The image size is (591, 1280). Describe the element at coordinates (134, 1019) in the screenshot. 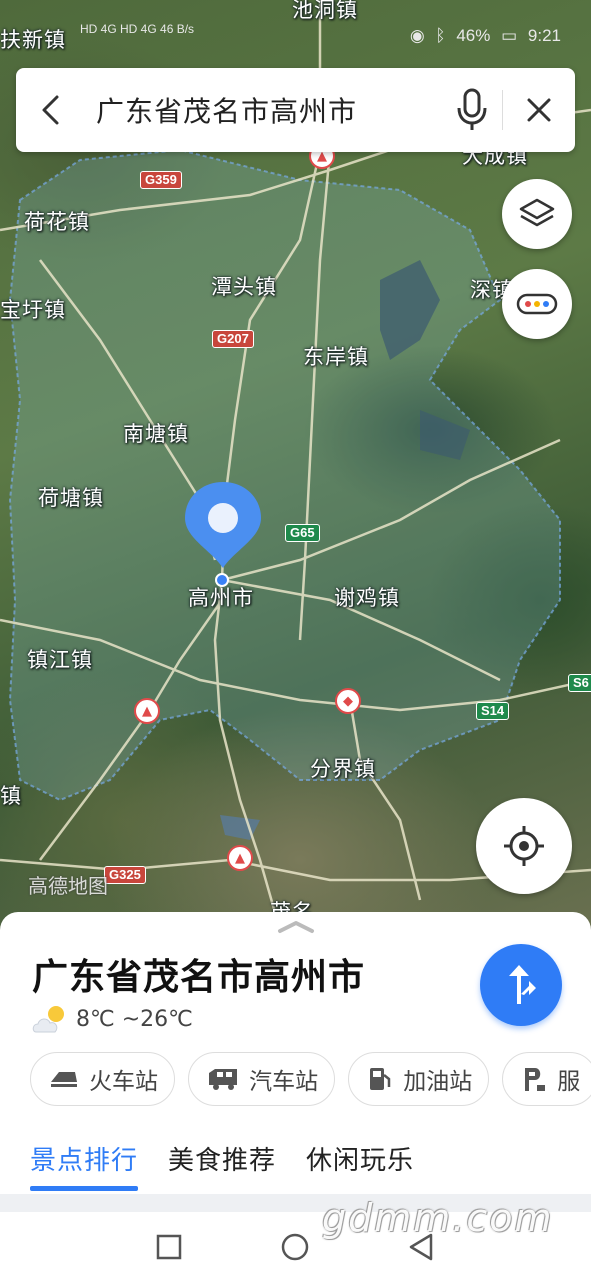

I see `temperature-range: 8℃ ~26℃` at that location.